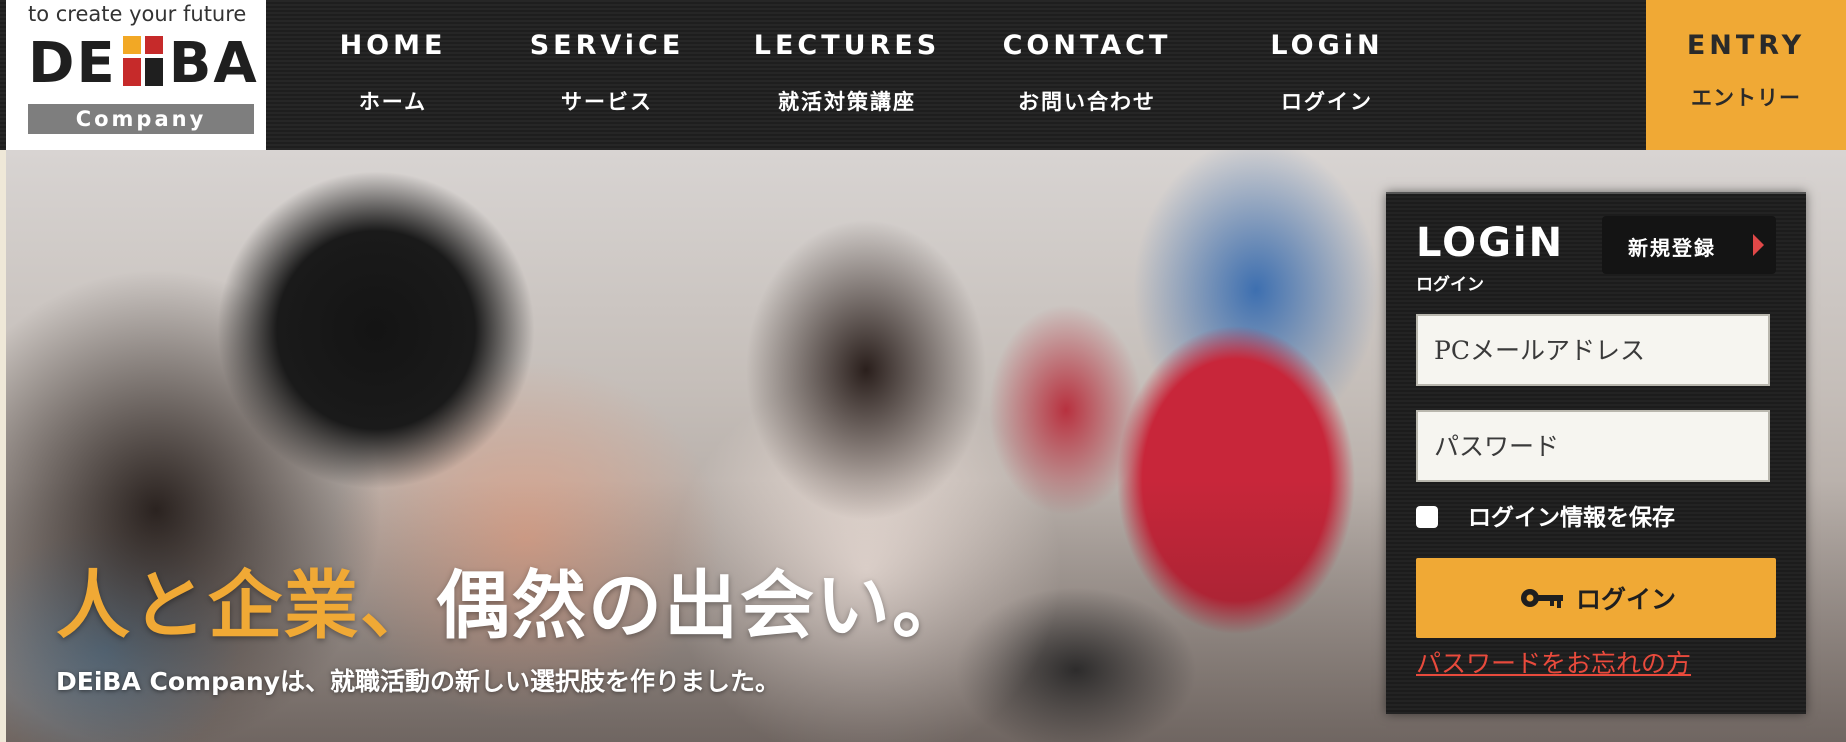 This screenshot has height=742, width=1846. I want to click on nav-item-lectures-ja: 就活対策講座, so click(847, 102).